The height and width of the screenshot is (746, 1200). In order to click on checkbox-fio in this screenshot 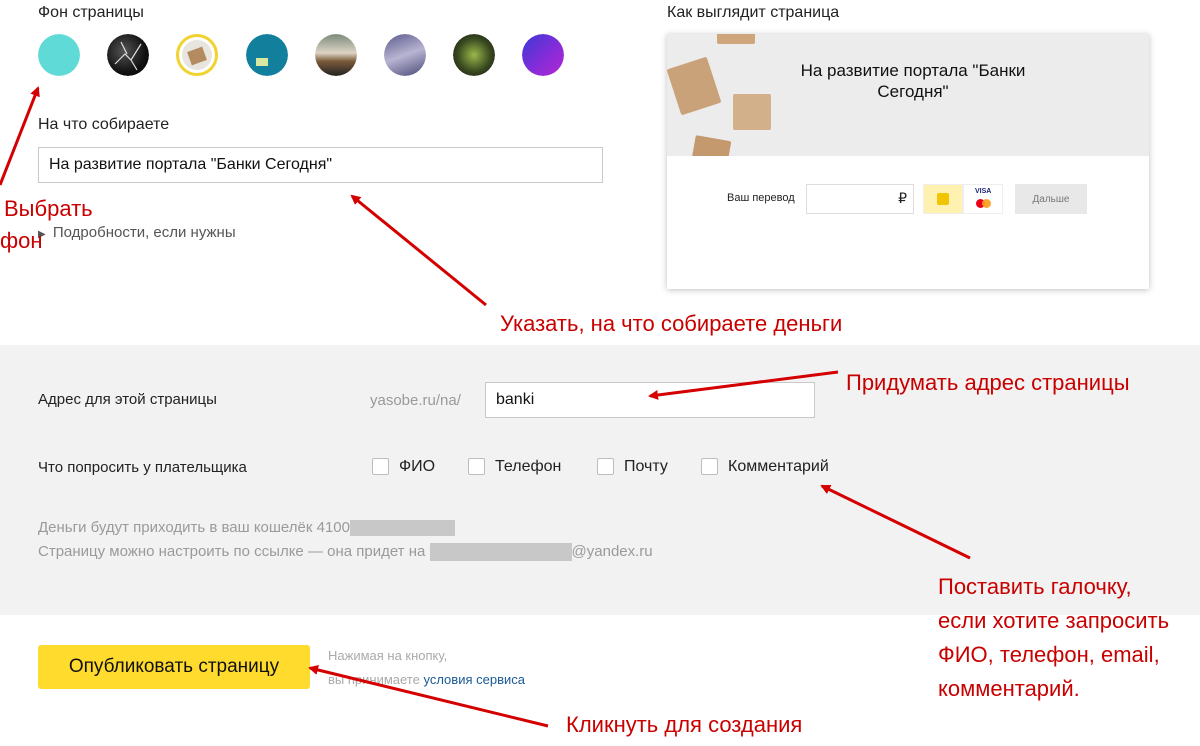, I will do `click(380, 466)`.